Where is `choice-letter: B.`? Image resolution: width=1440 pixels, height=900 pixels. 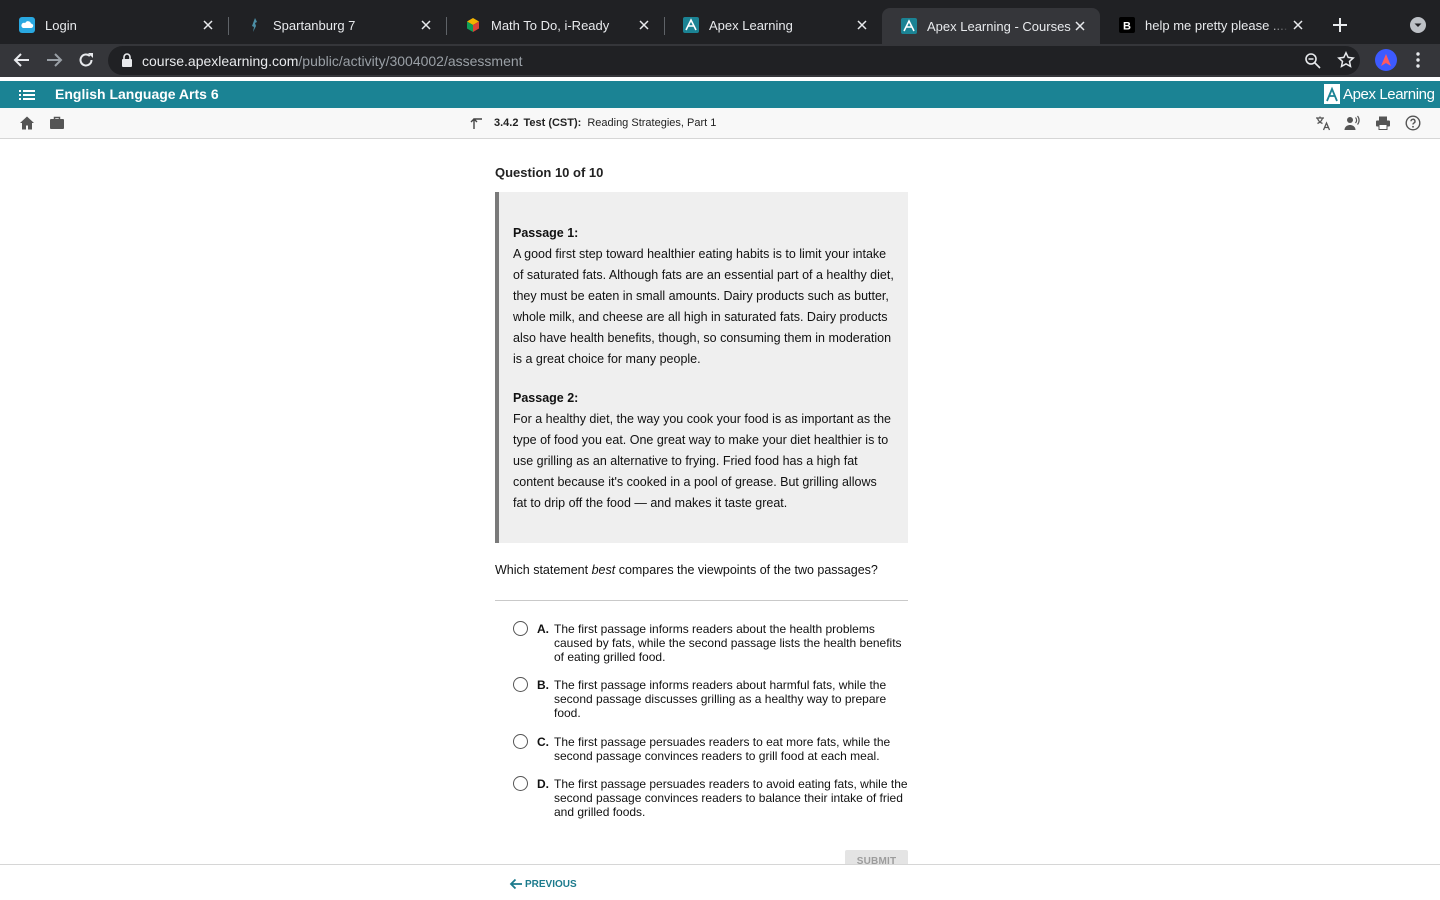
choice-letter: B. is located at coordinates (543, 685).